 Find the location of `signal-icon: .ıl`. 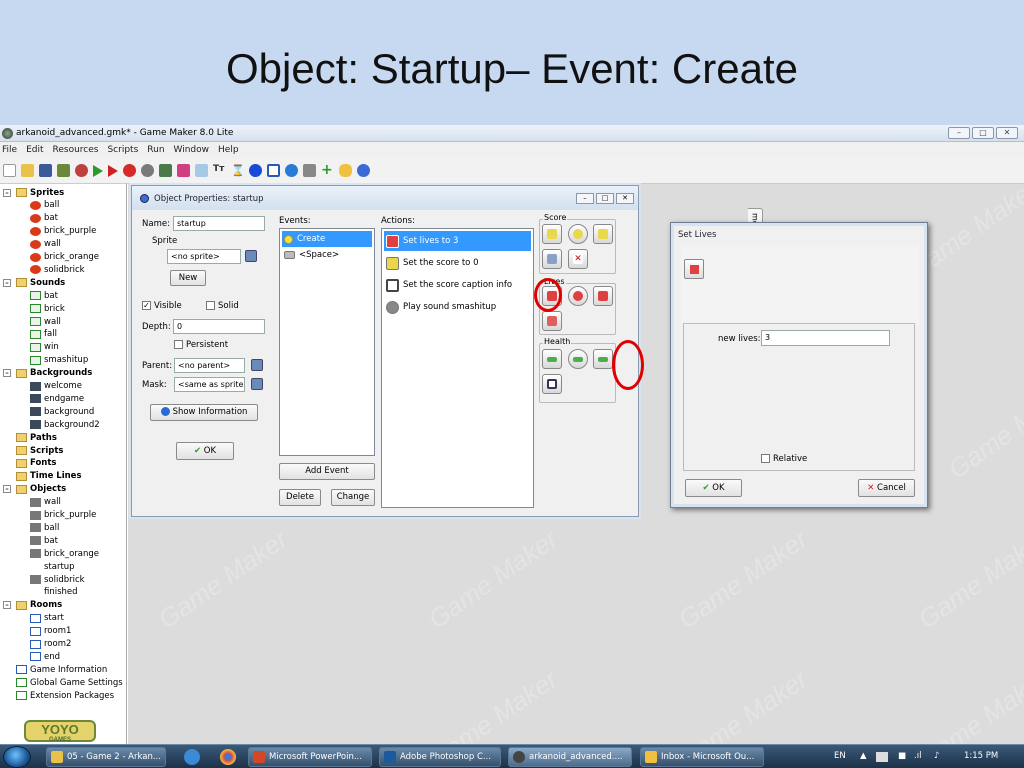

signal-icon: .ıl is located at coordinates (917, 756).